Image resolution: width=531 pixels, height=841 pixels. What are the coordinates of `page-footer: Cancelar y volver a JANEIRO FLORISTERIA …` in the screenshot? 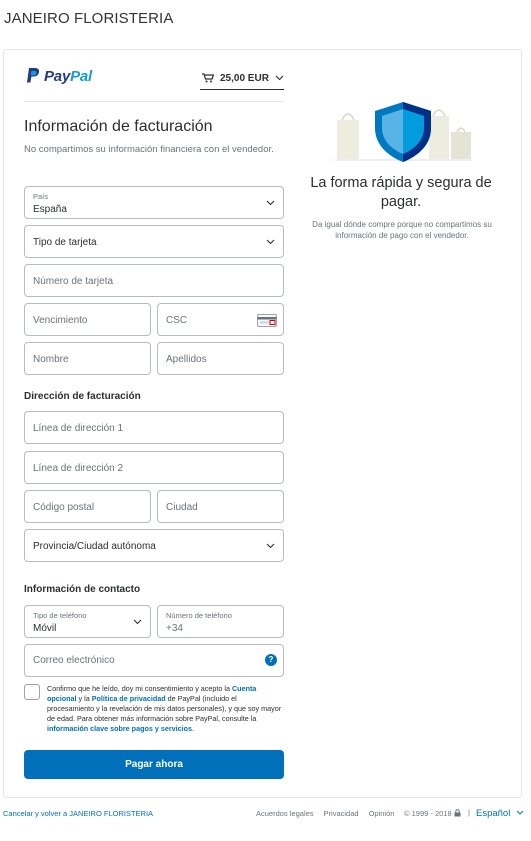 It's located at (265, 815).